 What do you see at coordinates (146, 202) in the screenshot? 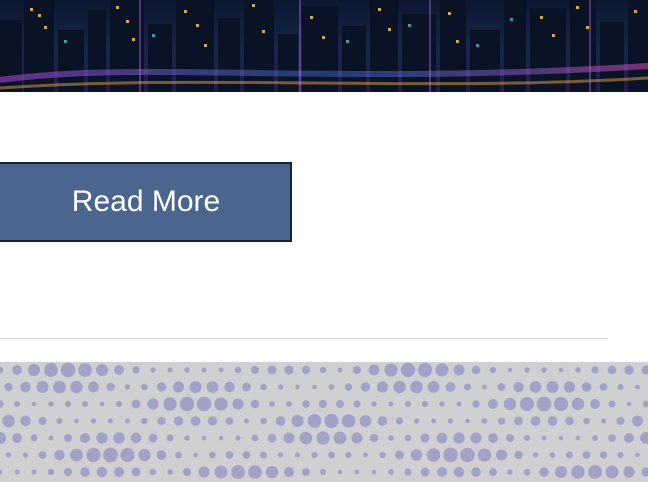
I see `read-more-button: Read More` at bounding box center [146, 202].